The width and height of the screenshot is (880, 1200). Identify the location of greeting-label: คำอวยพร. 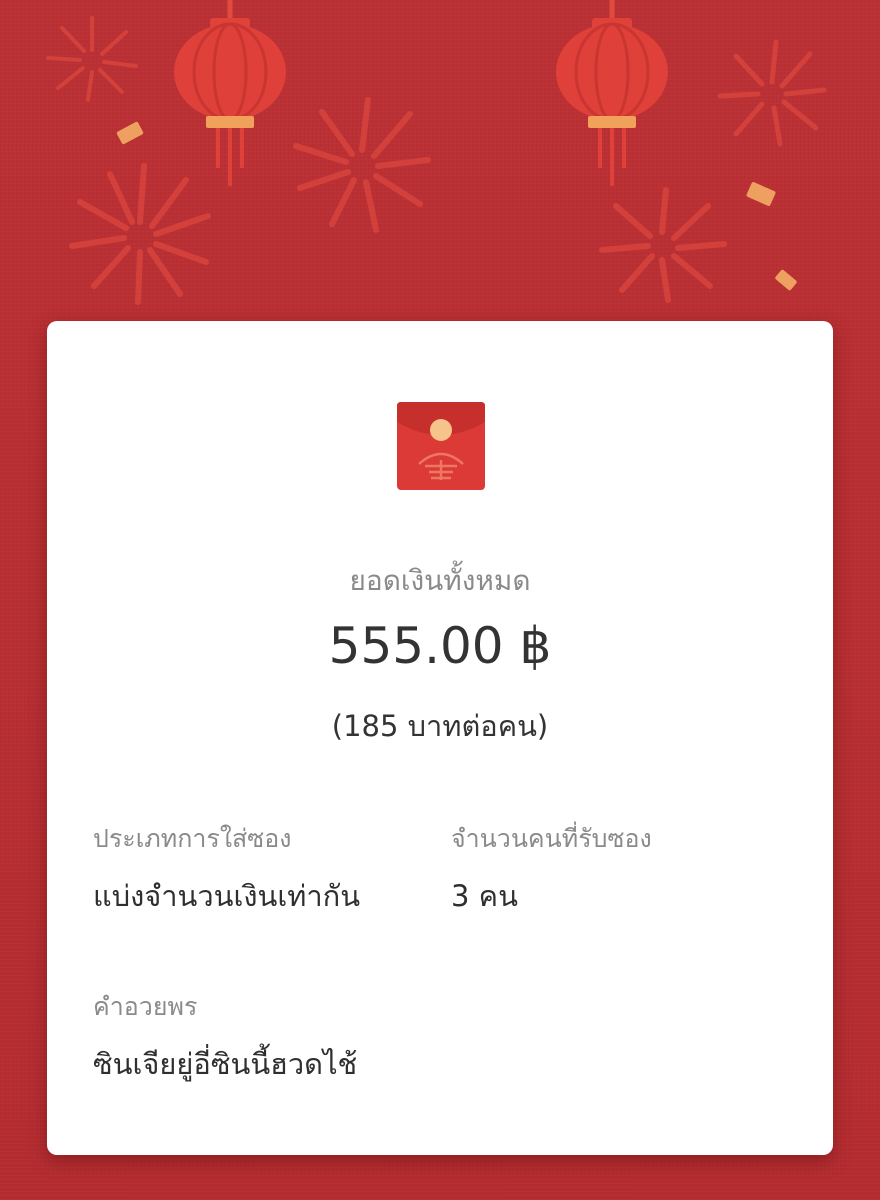
(145, 1006).